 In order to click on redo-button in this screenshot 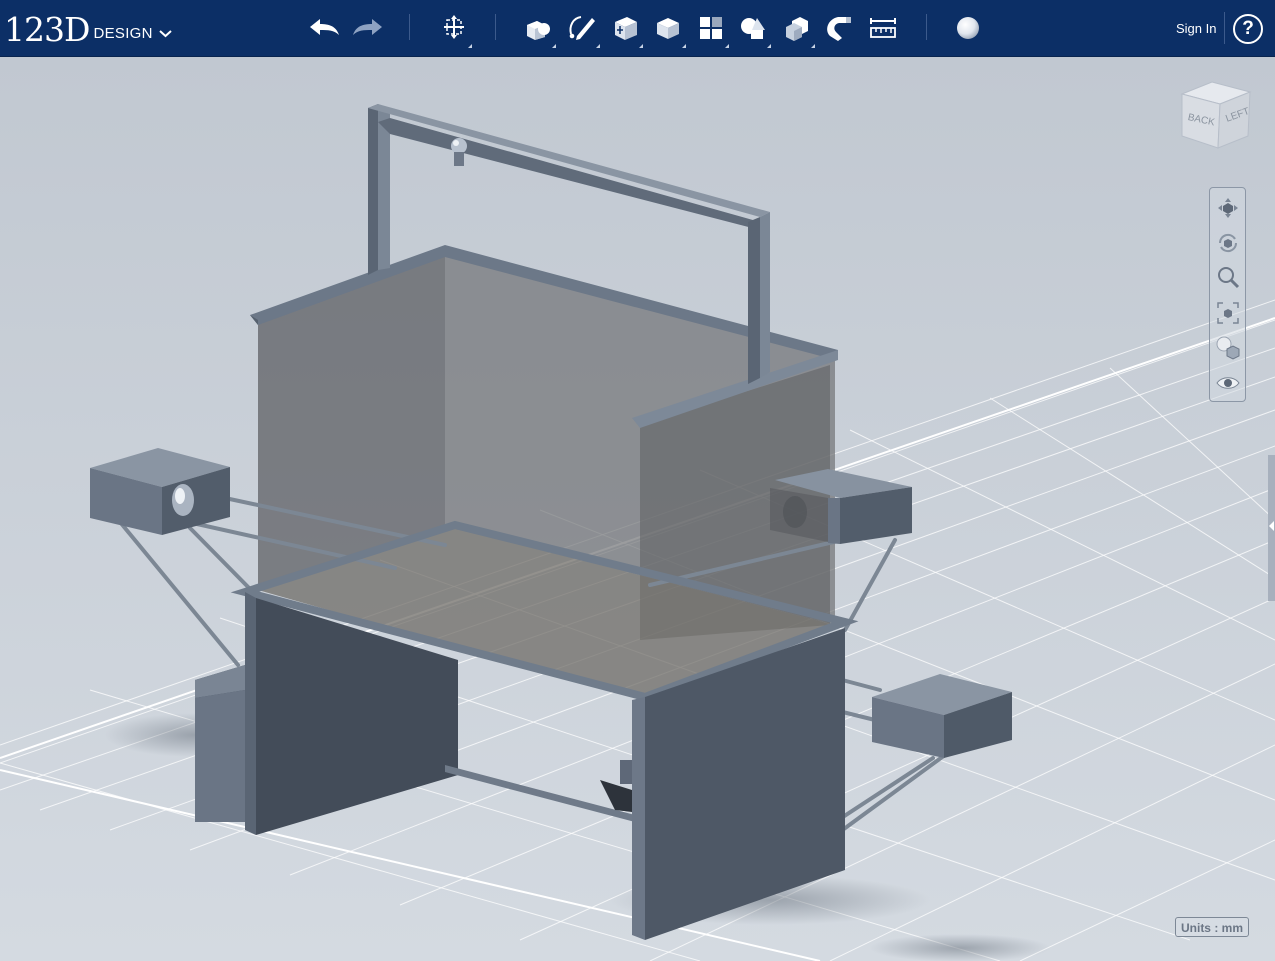, I will do `click(368, 28)`.